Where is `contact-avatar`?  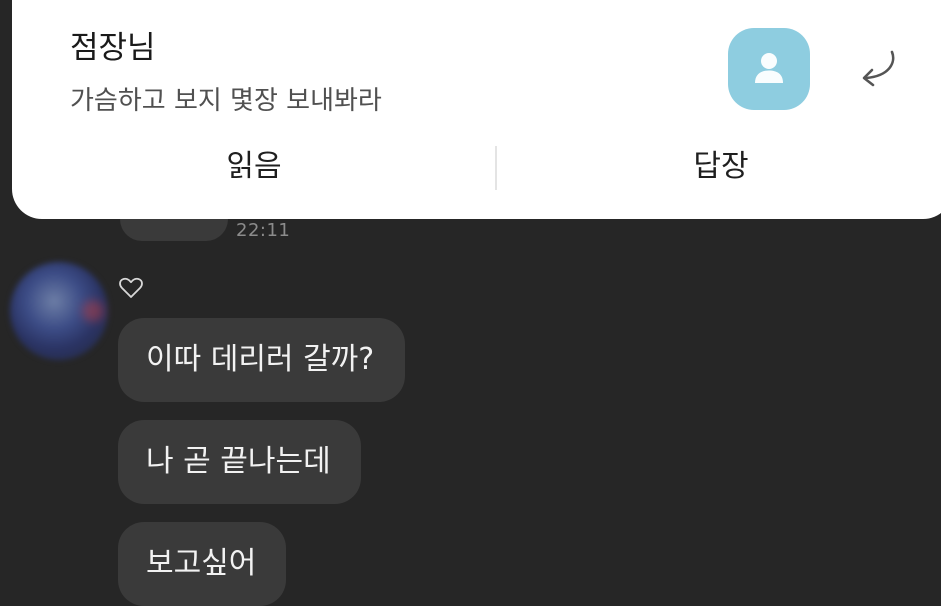
contact-avatar is located at coordinates (769, 69).